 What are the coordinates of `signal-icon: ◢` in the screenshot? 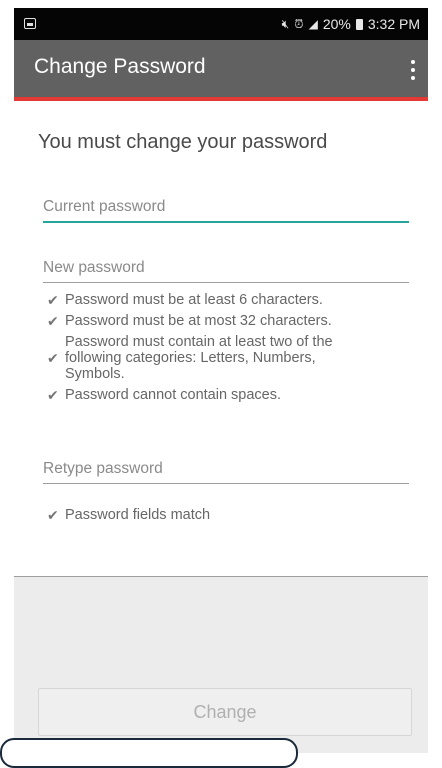 It's located at (313, 24).